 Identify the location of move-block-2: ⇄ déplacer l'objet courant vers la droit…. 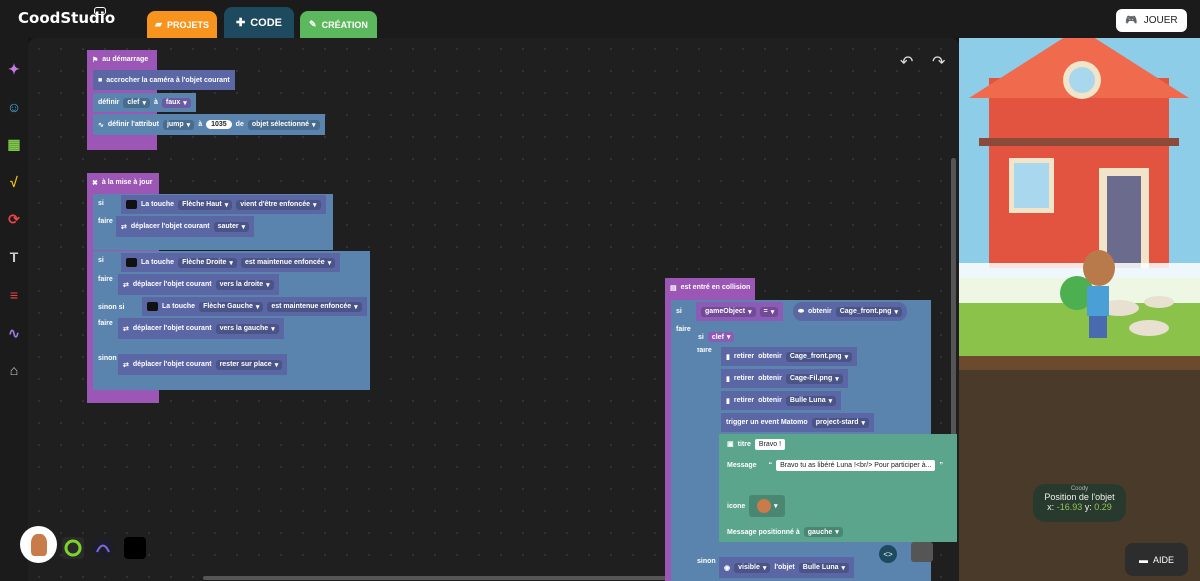
(198, 284).